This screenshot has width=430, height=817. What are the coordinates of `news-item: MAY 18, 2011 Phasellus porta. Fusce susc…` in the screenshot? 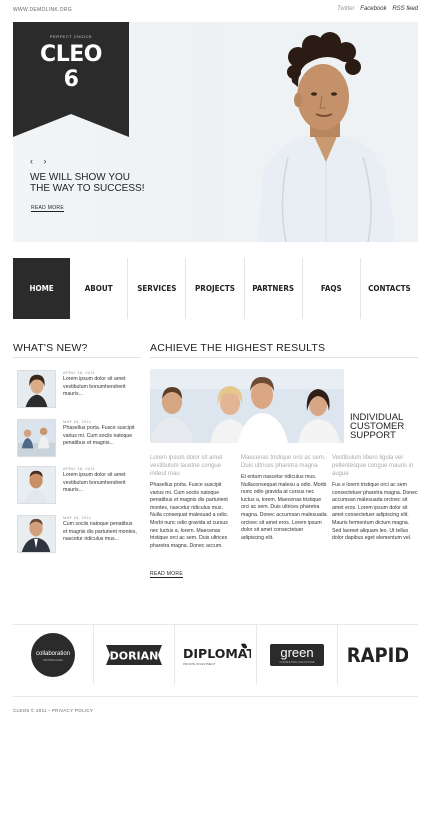 It's located at (77, 439).